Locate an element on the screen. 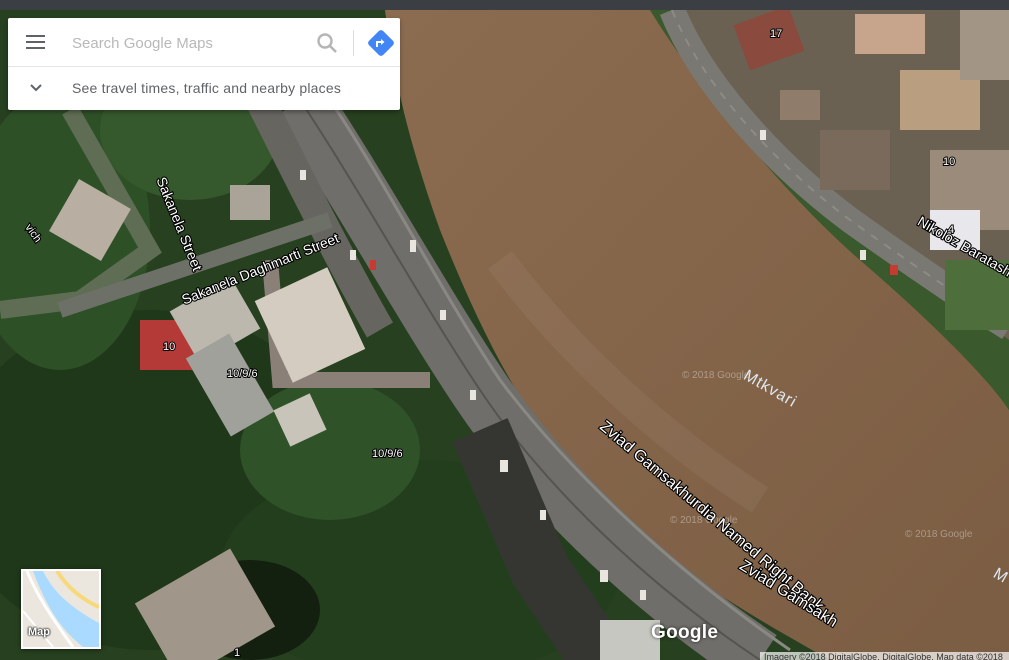  house-number: 1 is located at coordinates (237, 653).